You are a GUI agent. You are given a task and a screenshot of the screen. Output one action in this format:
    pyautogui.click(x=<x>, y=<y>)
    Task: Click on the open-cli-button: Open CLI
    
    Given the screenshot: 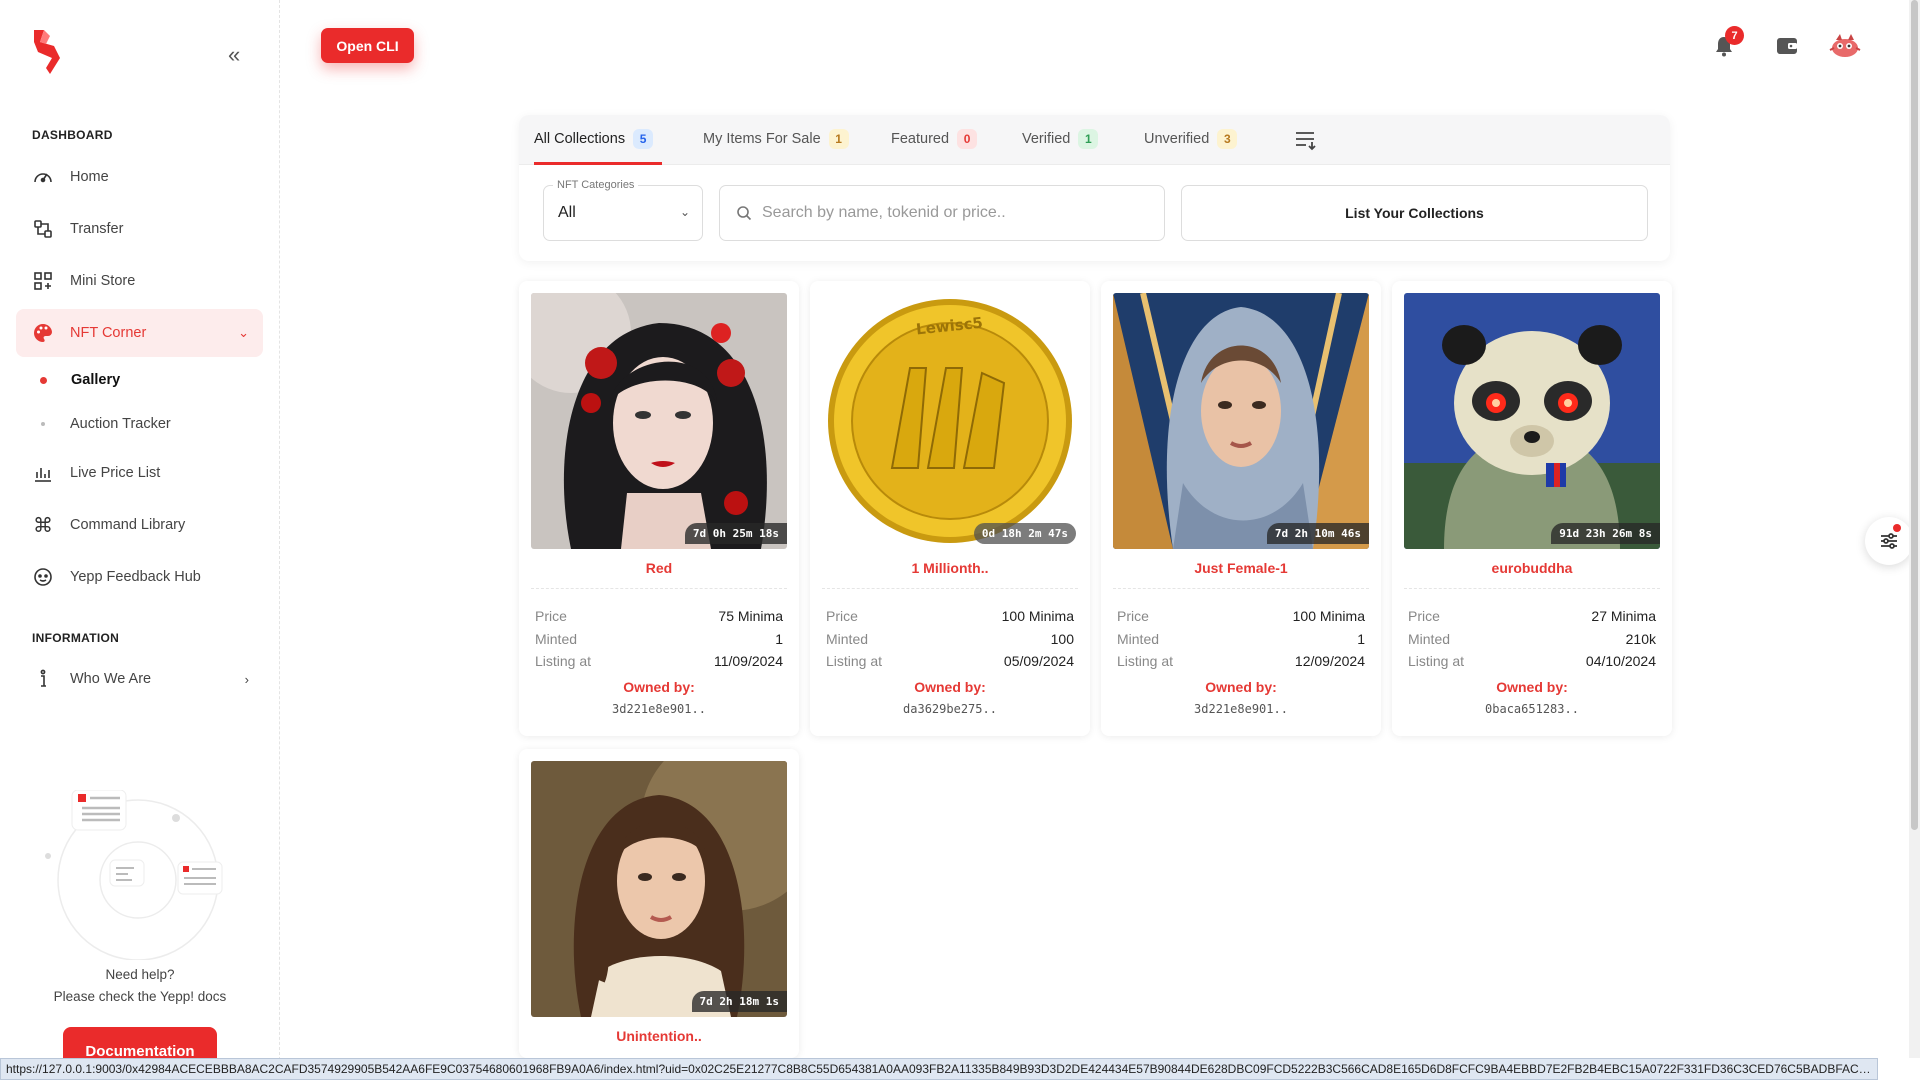 What is the action you would take?
    pyautogui.click(x=367, y=45)
    